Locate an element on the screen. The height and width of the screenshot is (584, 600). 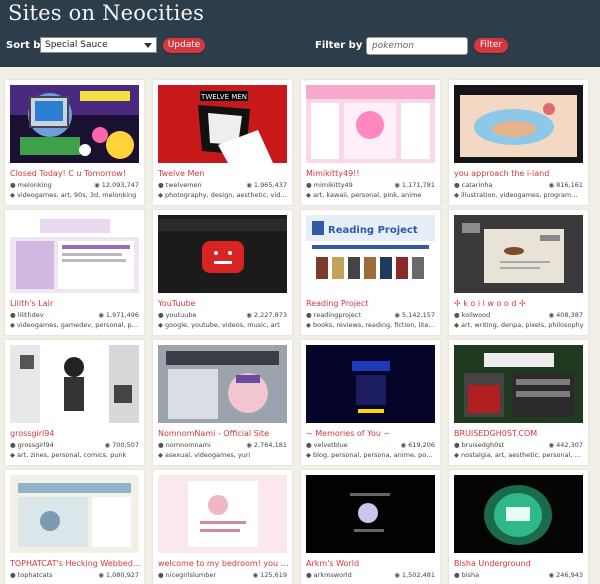
site-owner: ● nomnomnami is located at coordinates (184, 445).